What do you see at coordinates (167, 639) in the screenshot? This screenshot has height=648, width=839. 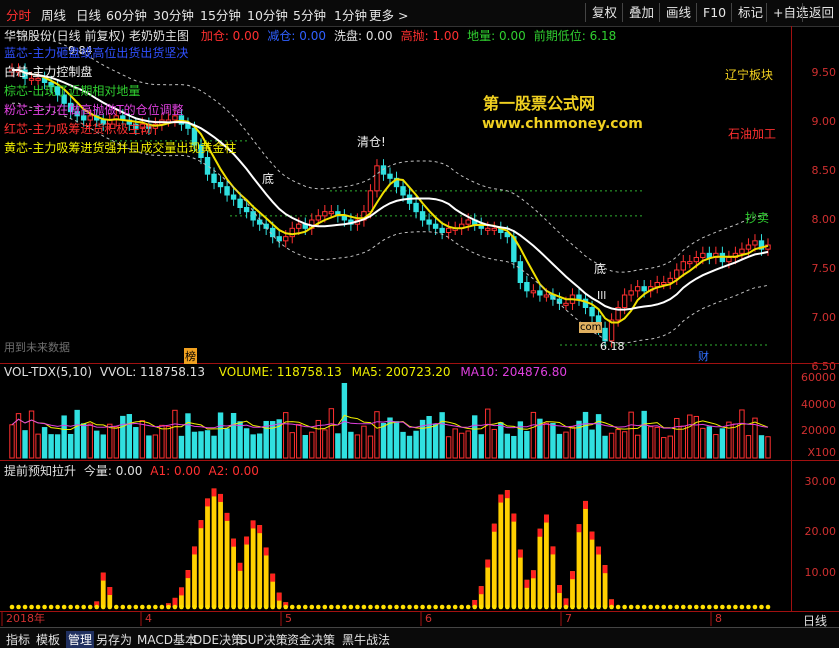 I see `bottom-tab: MACD基本` at bounding box center [167, 639].